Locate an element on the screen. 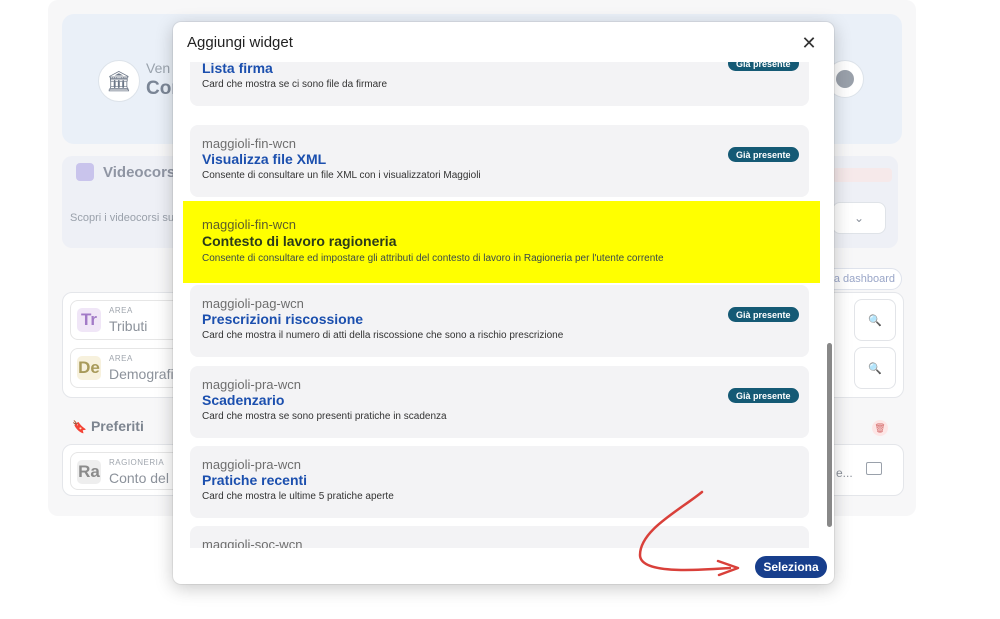  hero-line1: Ven is located at coordinates (158, 68).